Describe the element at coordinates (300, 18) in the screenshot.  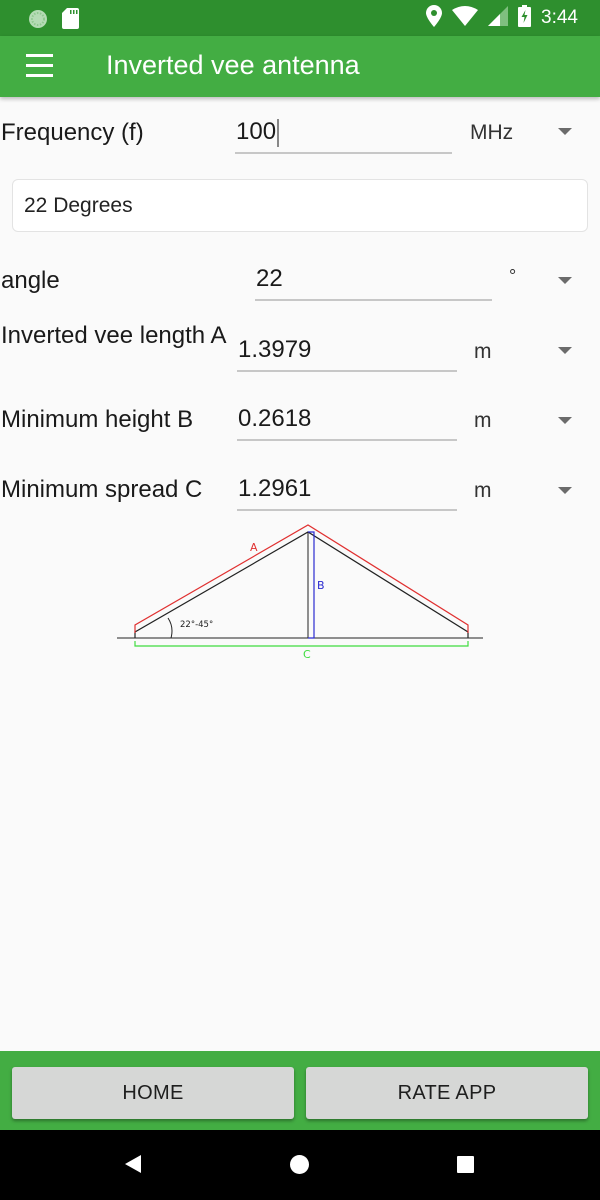
I see `status-bar: 3:44` at that location.